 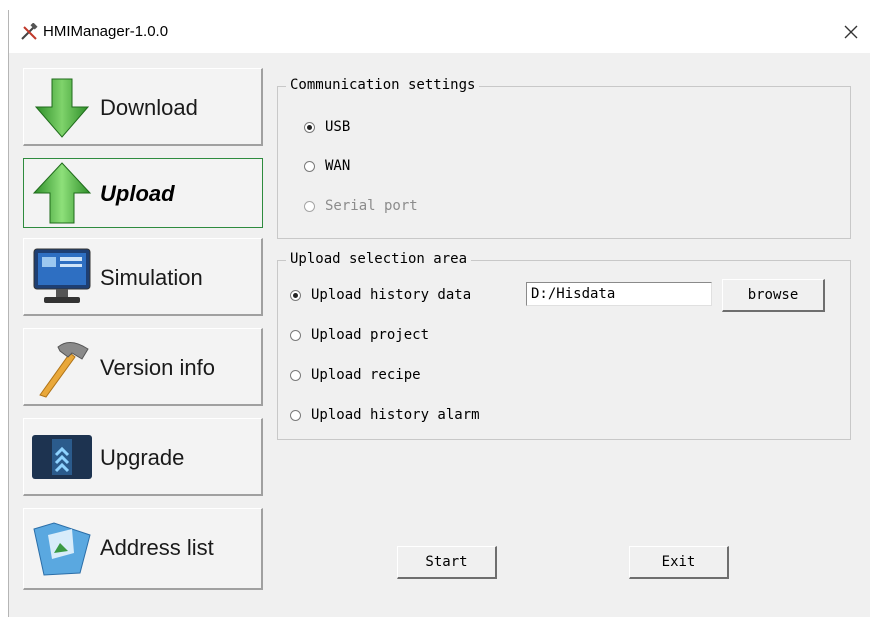 I want to click on nav-download-label: Download, so click(x=149, y=107).